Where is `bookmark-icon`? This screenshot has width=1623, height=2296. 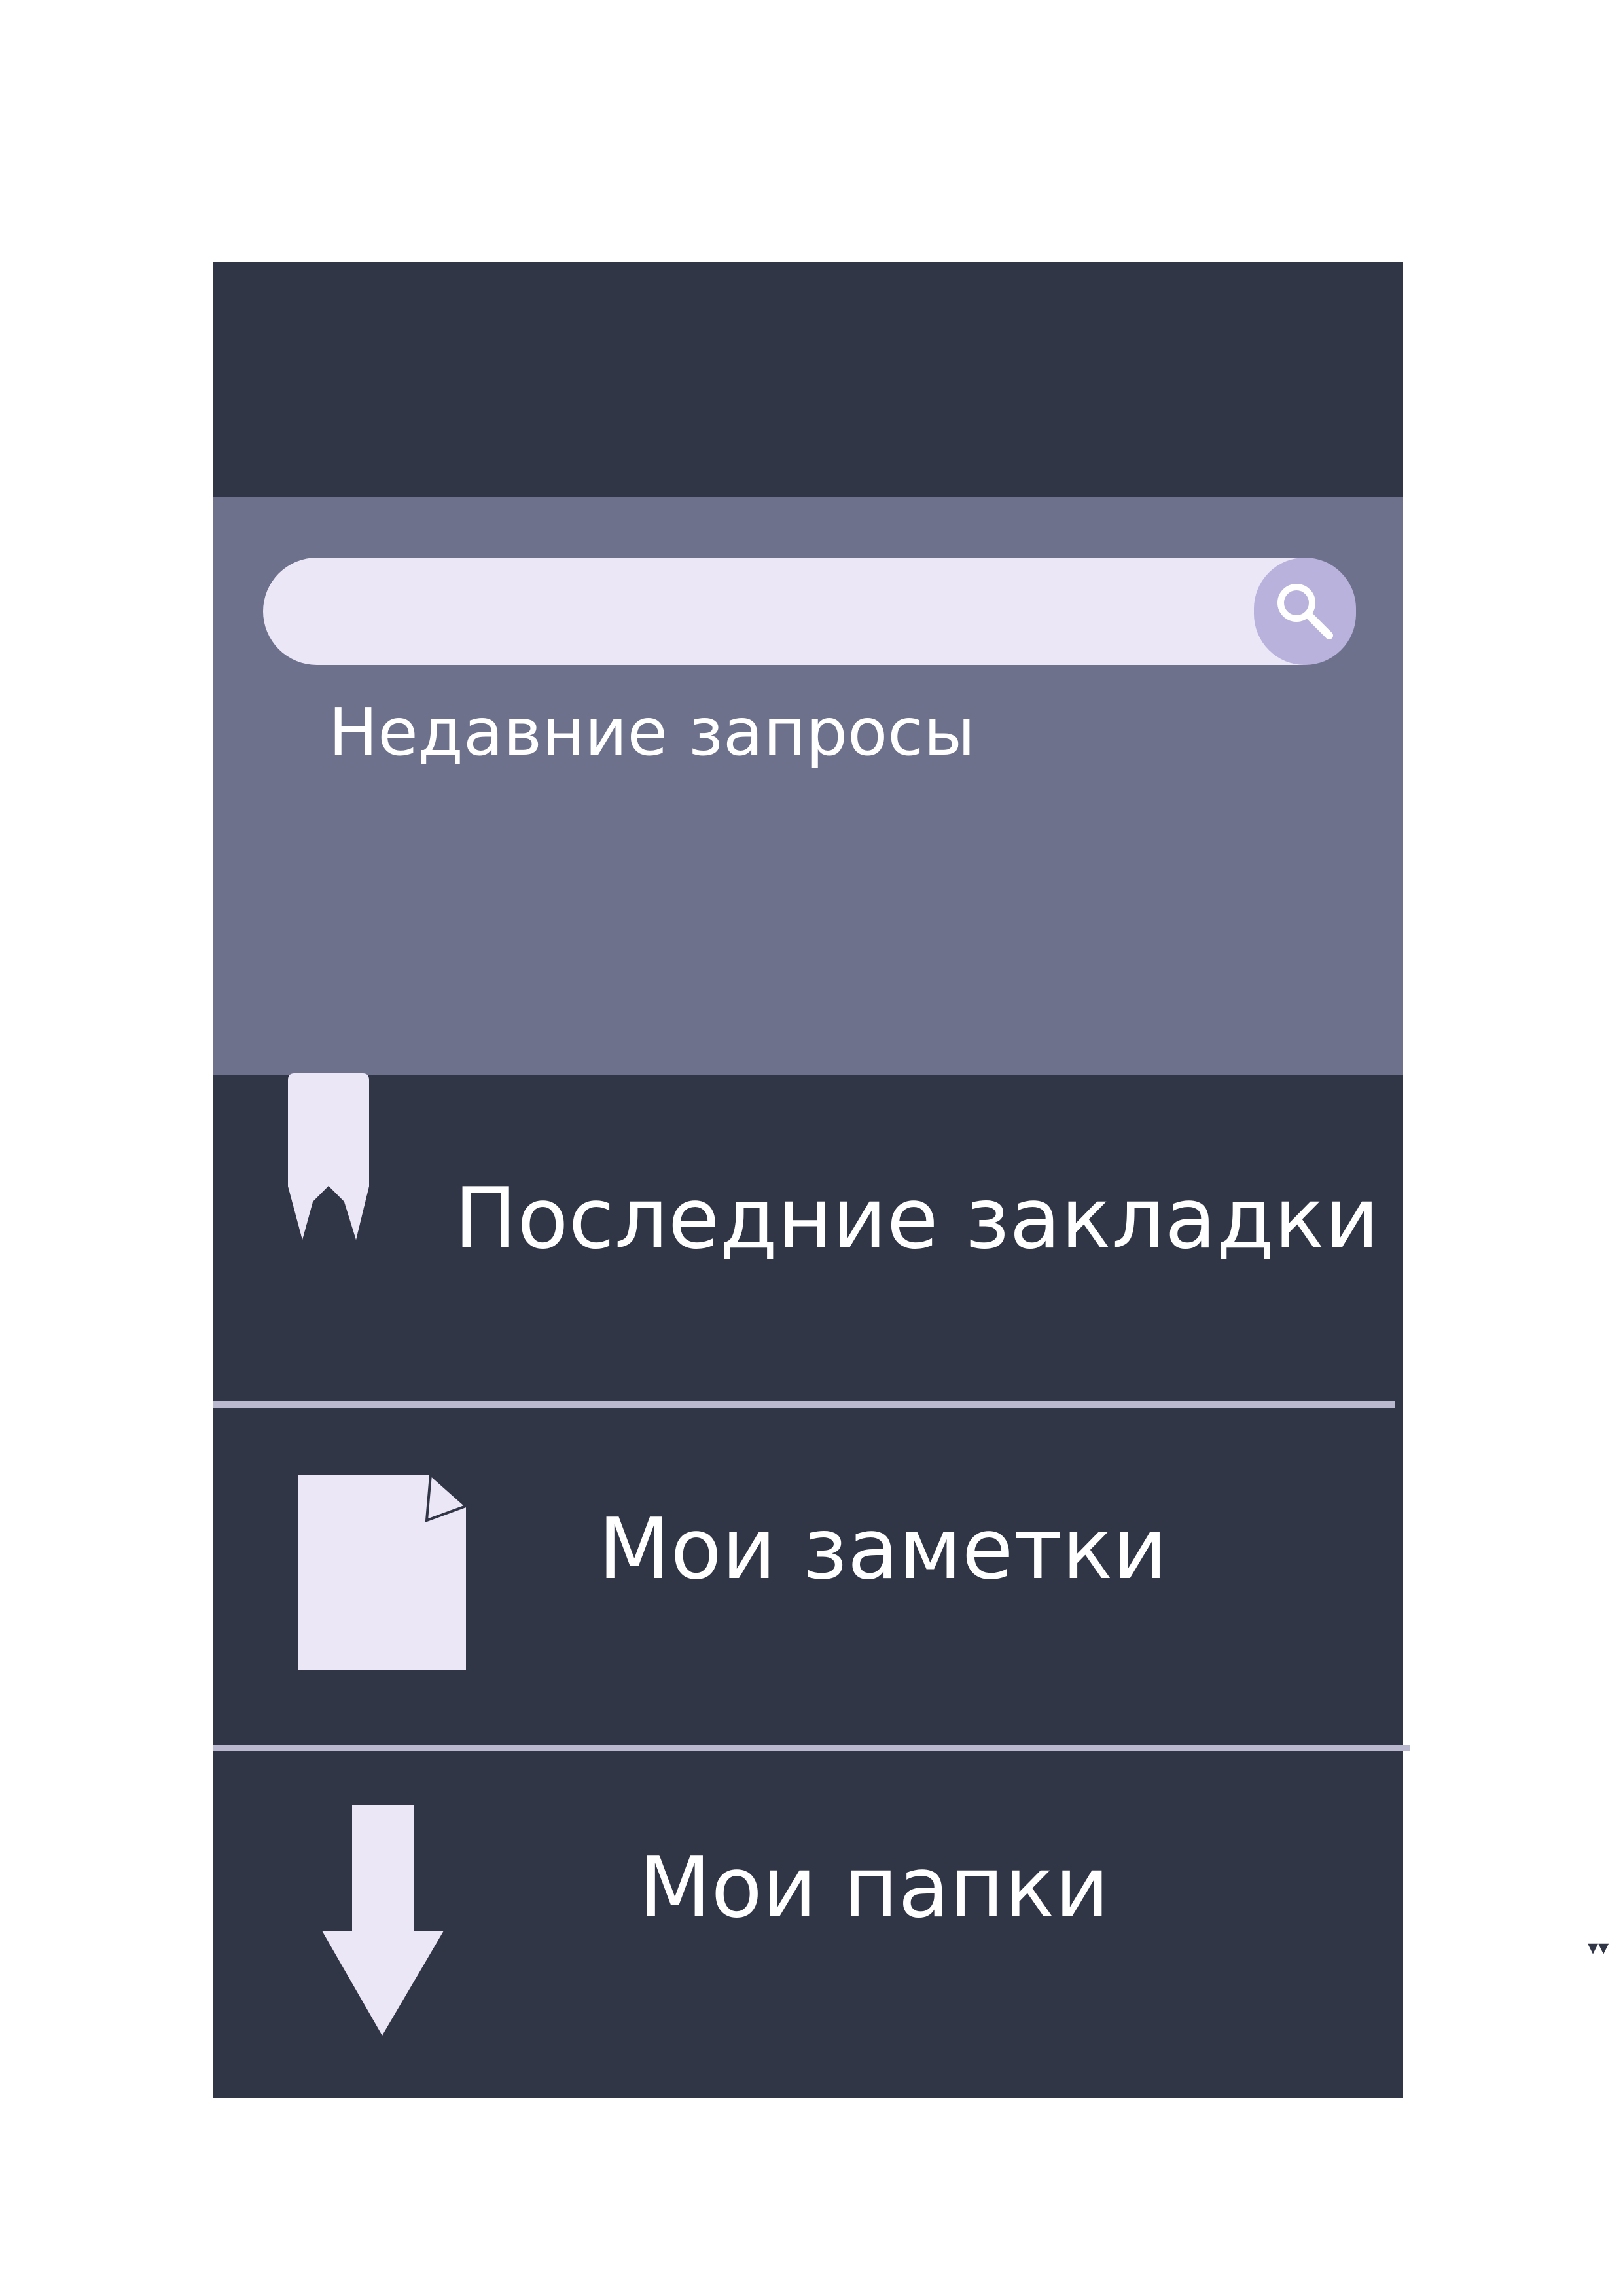
bookmark-icon is located at coordinates (328, 1156).